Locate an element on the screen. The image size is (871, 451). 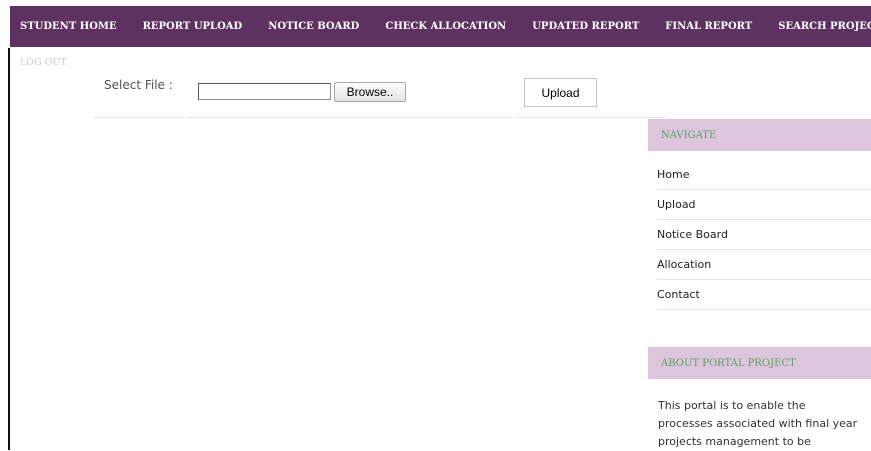
nav-check-allocation: CHECK ALLOCATION is located at coordinates (445, 26).